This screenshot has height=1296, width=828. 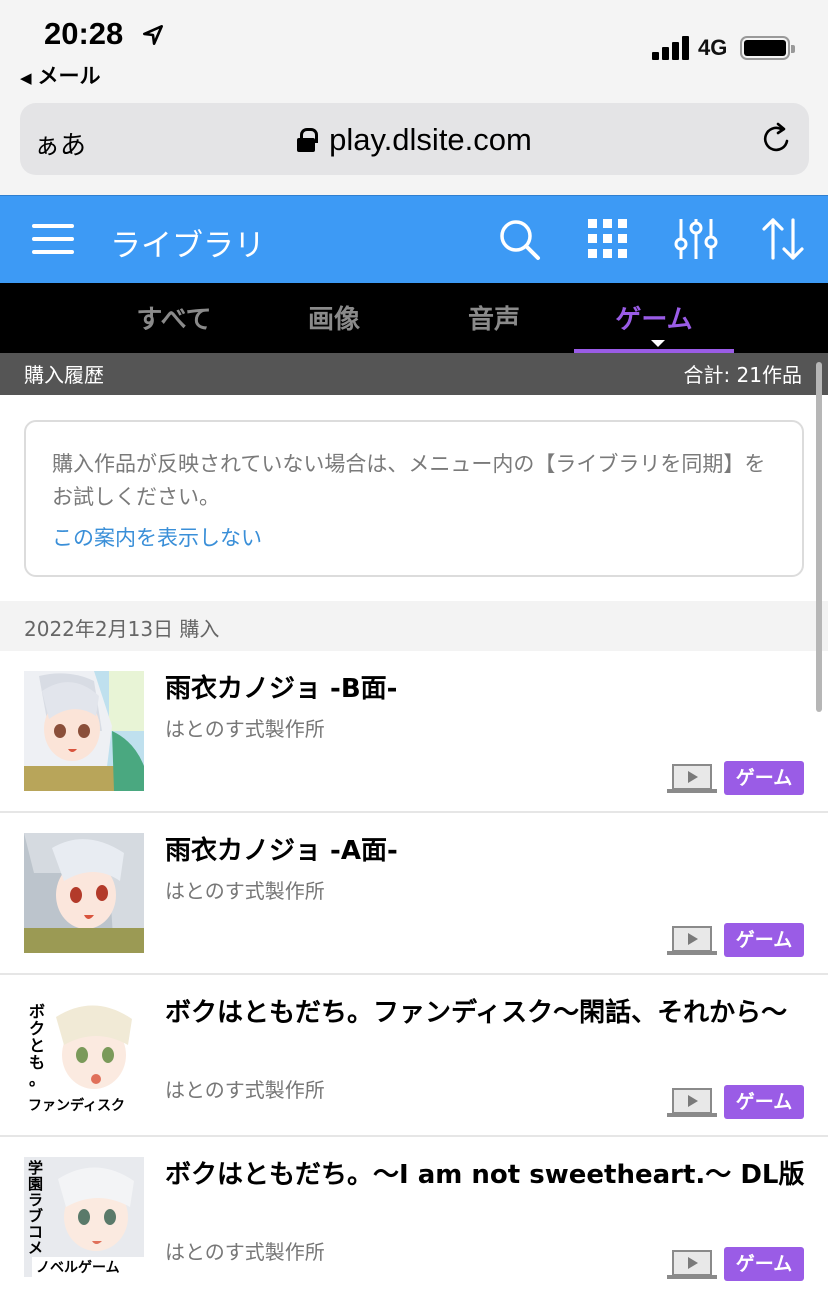 I want to click on thumb-caption: ノベルゲーム, so click(x=78, y=1267).